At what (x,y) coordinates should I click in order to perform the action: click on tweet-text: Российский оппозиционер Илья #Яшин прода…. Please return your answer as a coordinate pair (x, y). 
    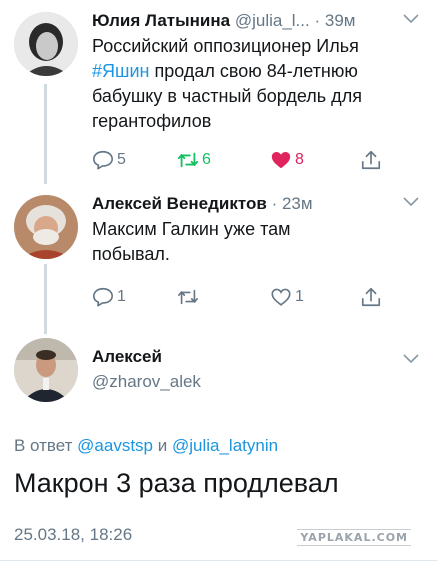
    Looking at the image, I should click on (252, 84).